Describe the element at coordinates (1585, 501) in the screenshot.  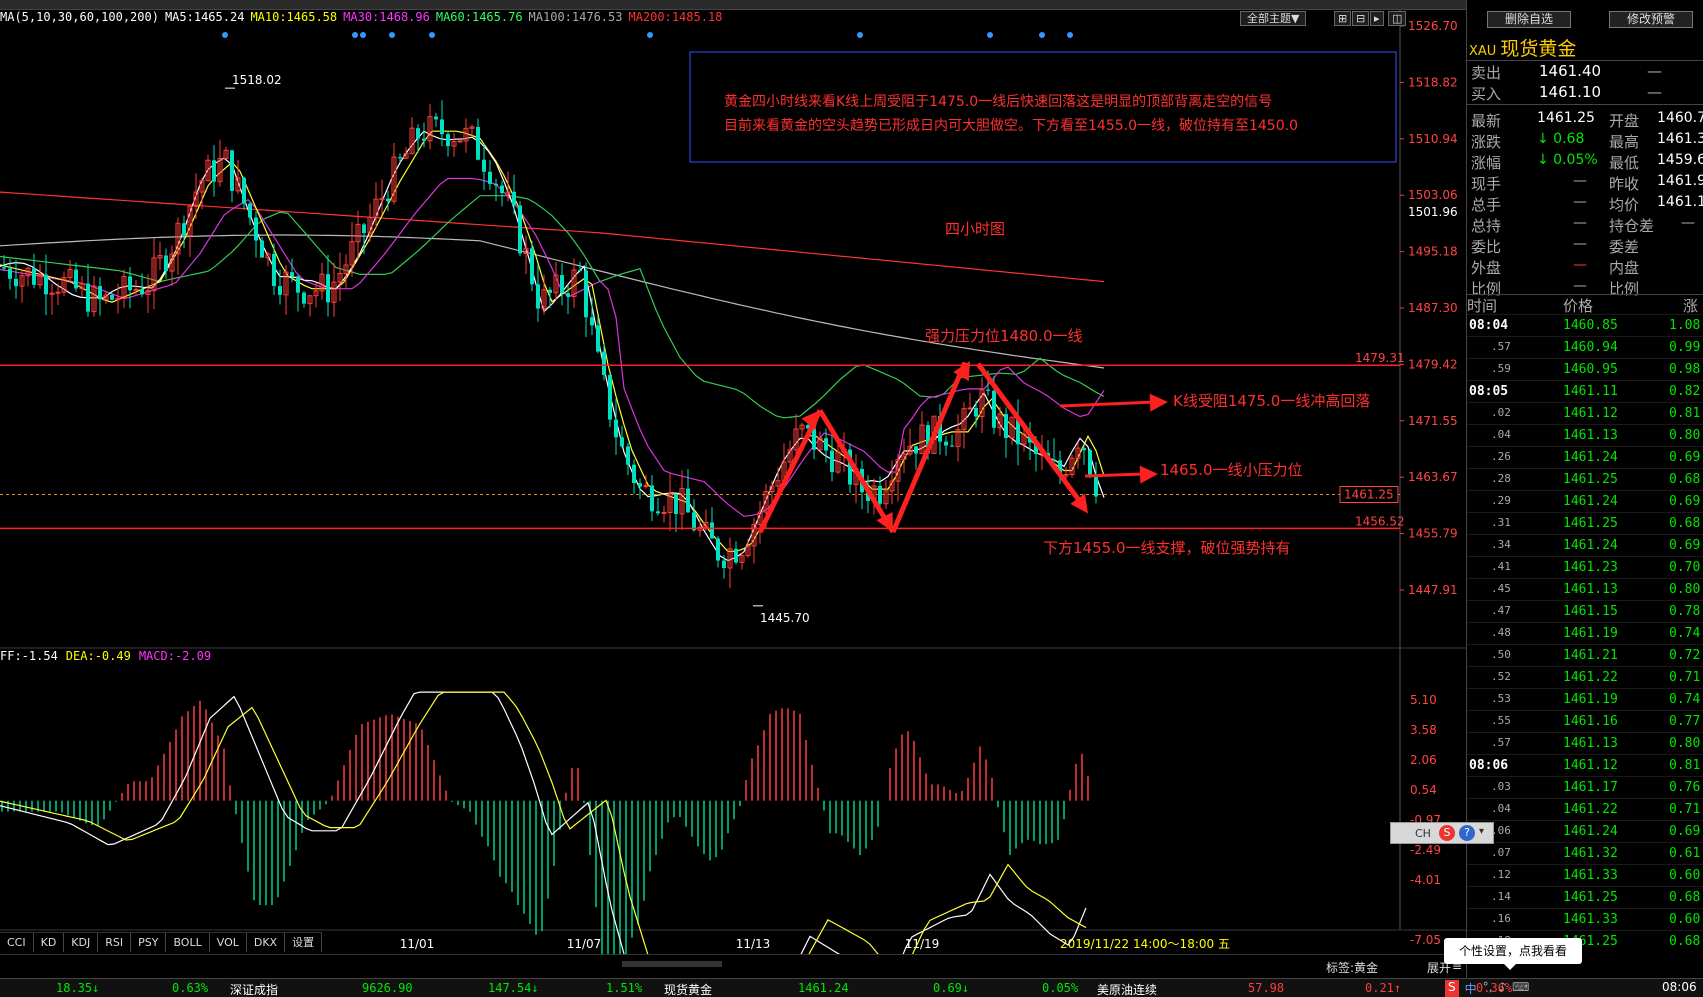
I see `trade-row: .29 1461.24 0.69` at that location.